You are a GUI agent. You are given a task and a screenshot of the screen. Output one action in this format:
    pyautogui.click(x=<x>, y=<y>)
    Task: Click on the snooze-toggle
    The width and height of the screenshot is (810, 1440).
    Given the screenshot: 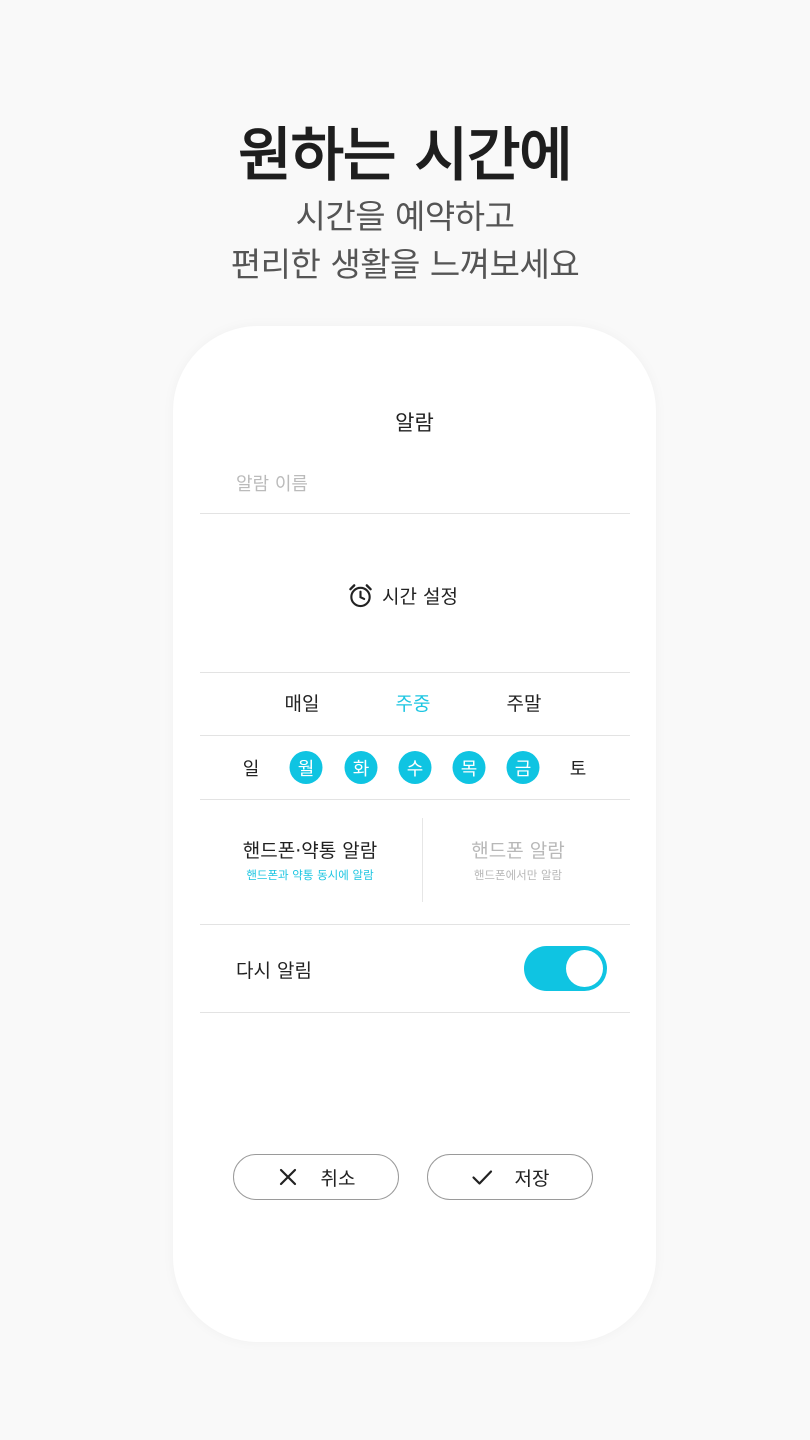 What is the action you would take?
    pyautogui.click(x=565, y=968)
    